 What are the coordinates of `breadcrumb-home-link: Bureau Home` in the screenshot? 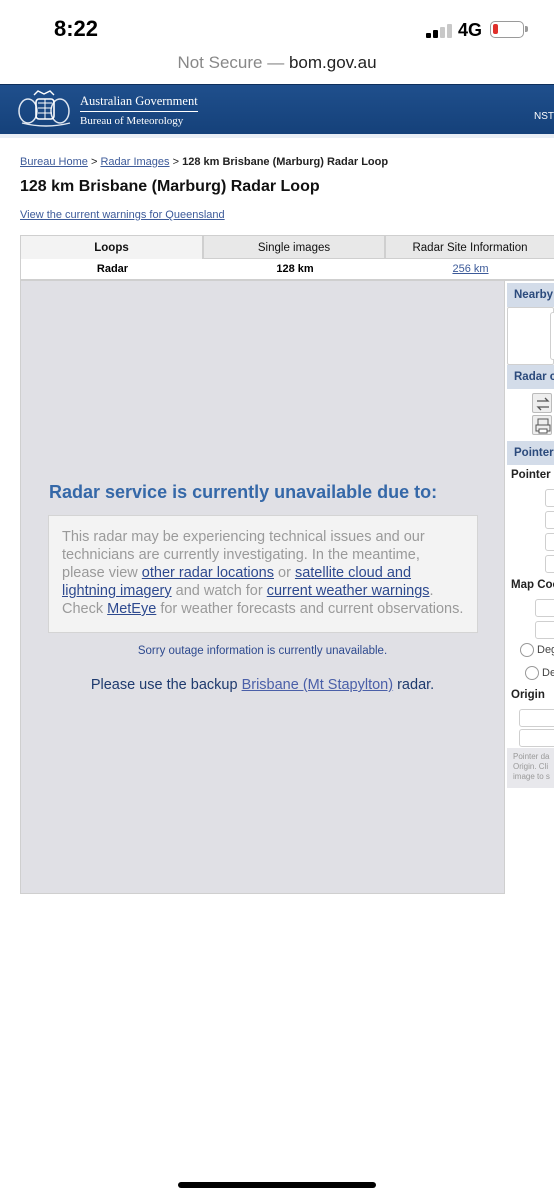 It's located at (54, 162).